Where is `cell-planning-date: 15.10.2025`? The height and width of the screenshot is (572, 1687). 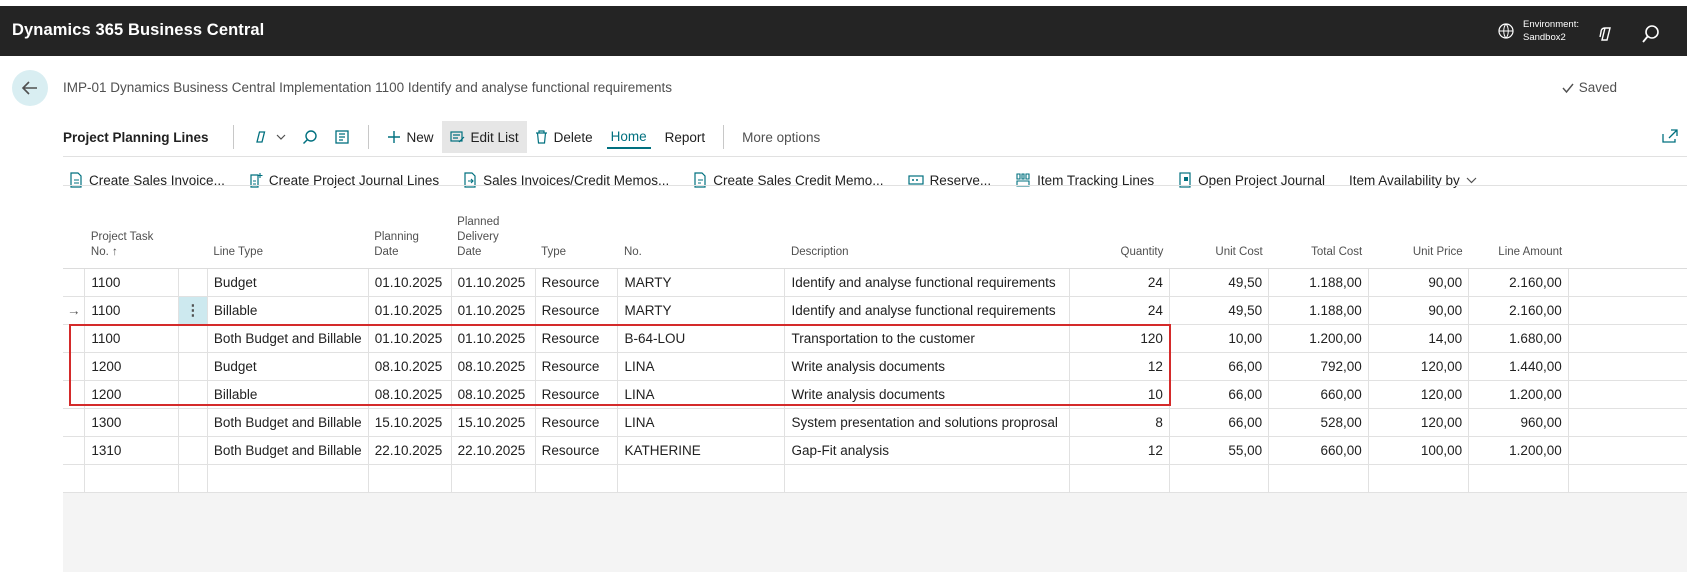 cell-planning-date: 15.10.2025 is located at coordinates (409, 422).